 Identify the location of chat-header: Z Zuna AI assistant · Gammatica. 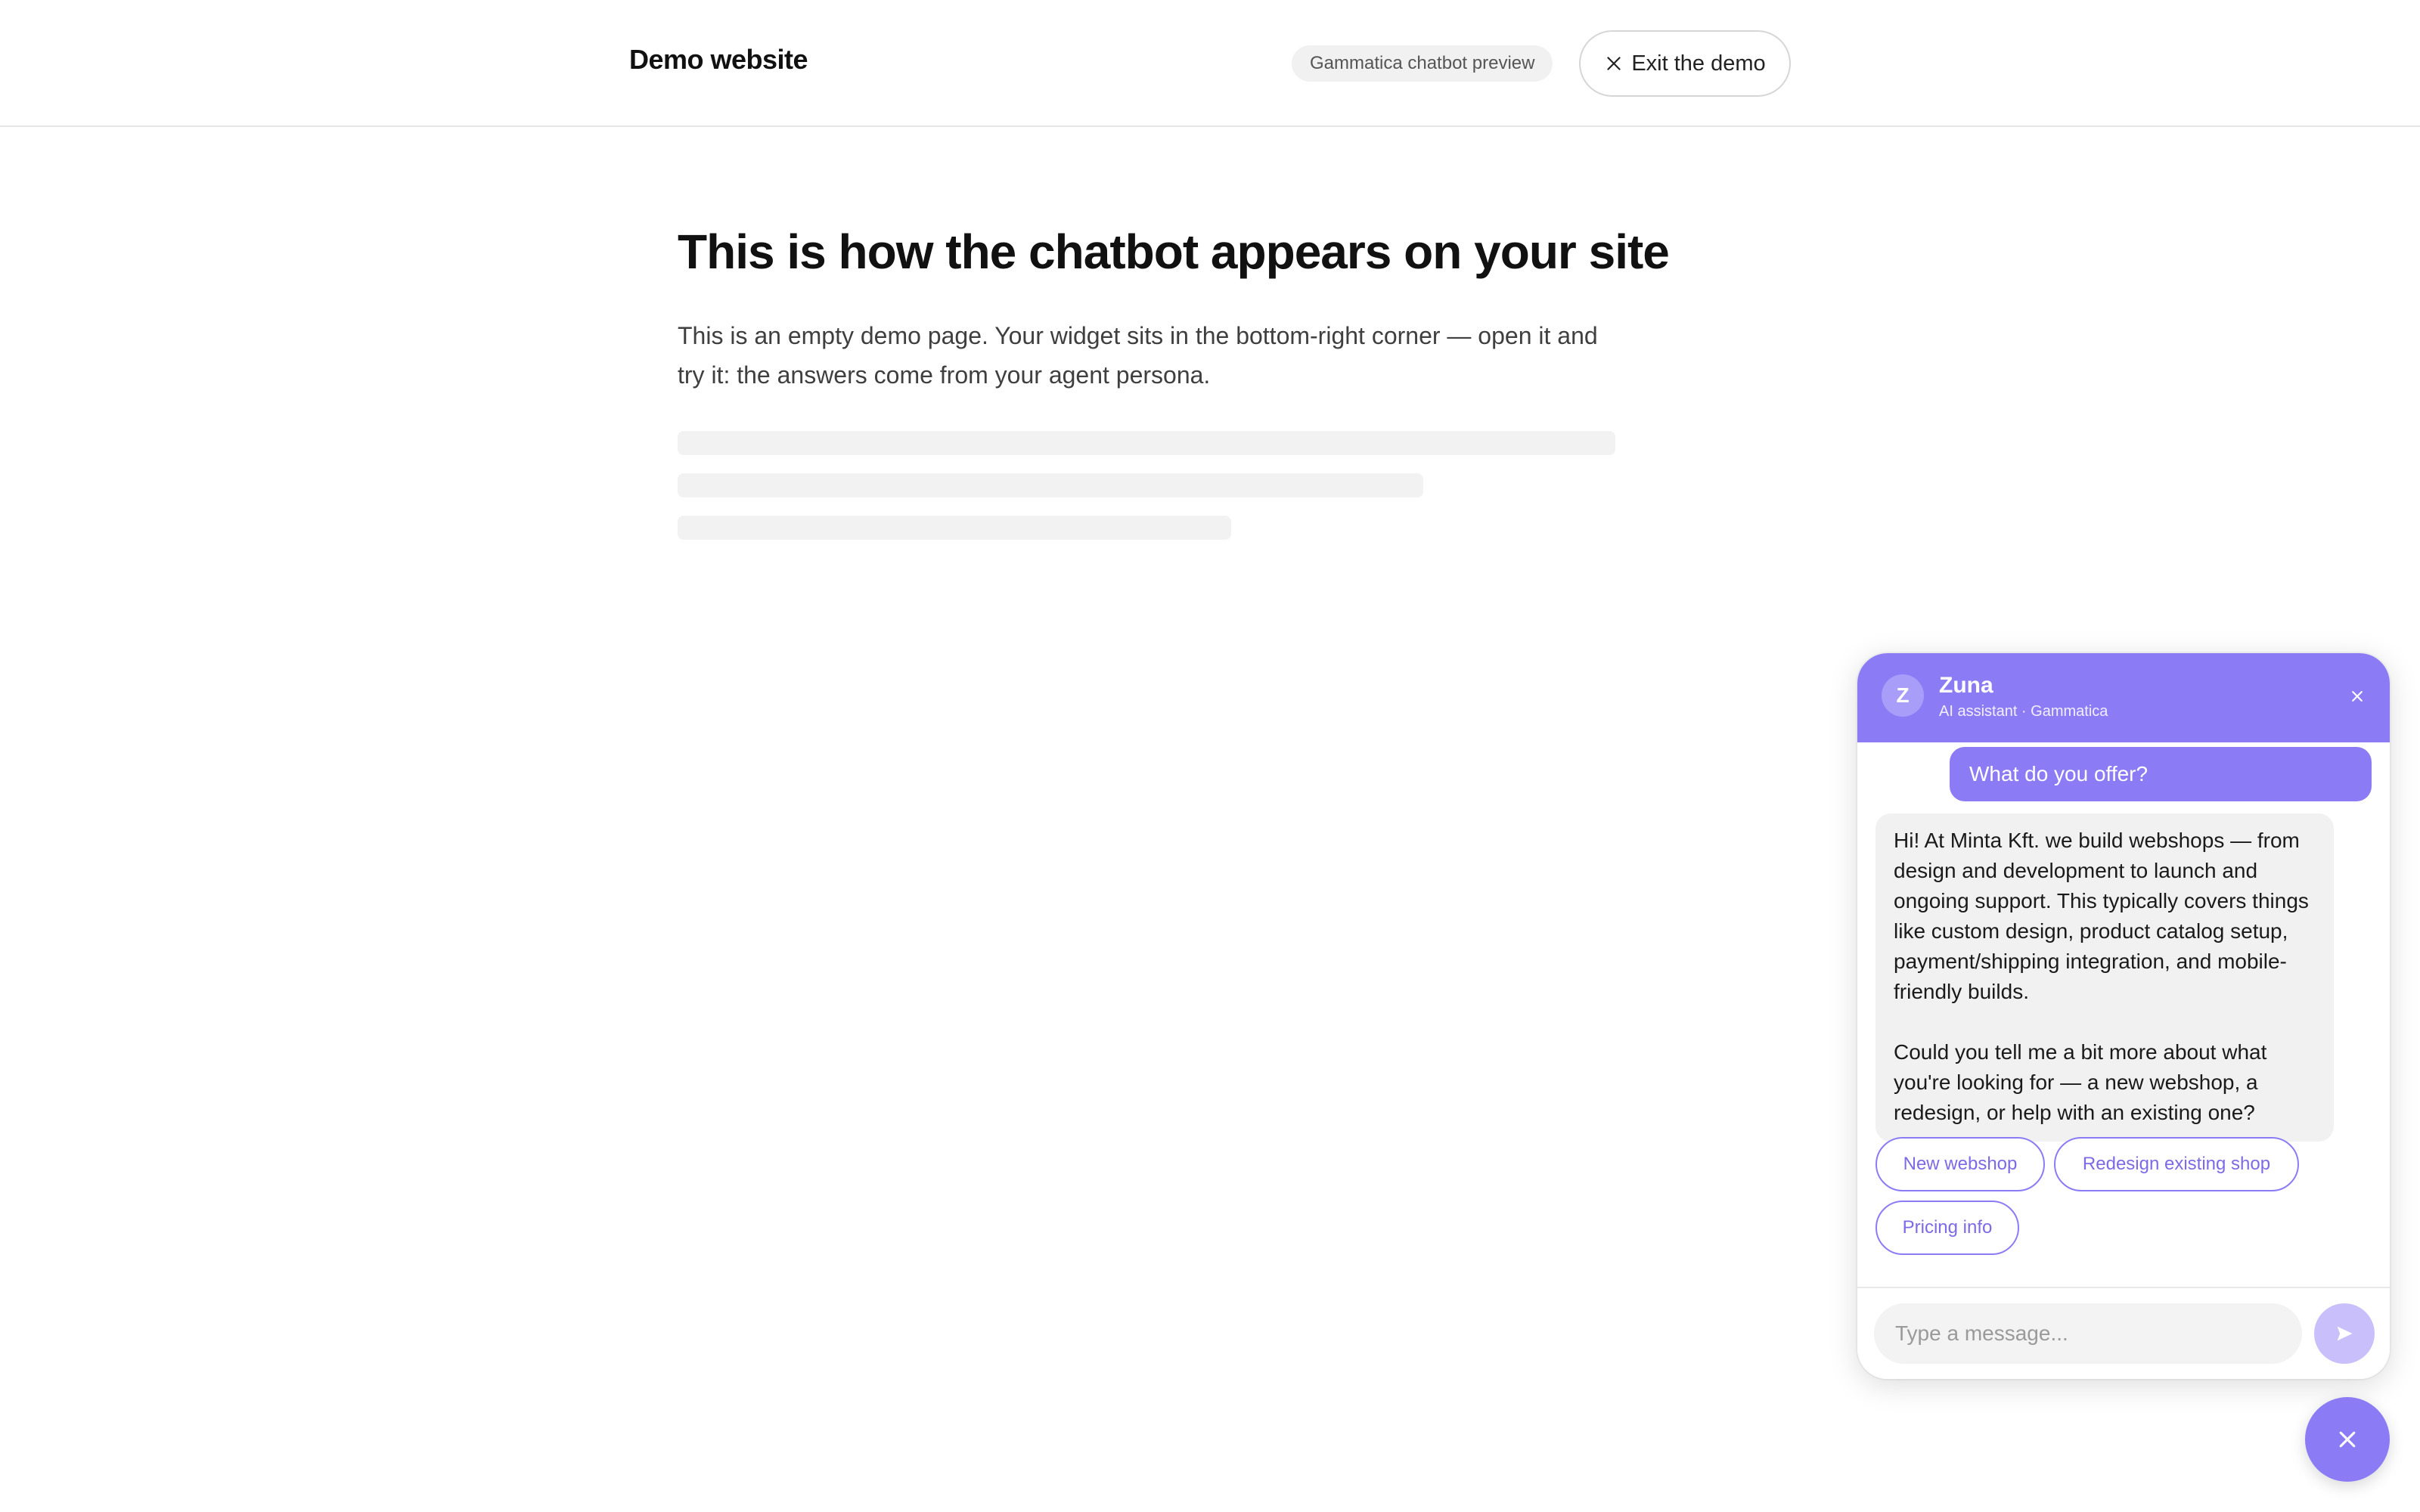
(2123, 697).